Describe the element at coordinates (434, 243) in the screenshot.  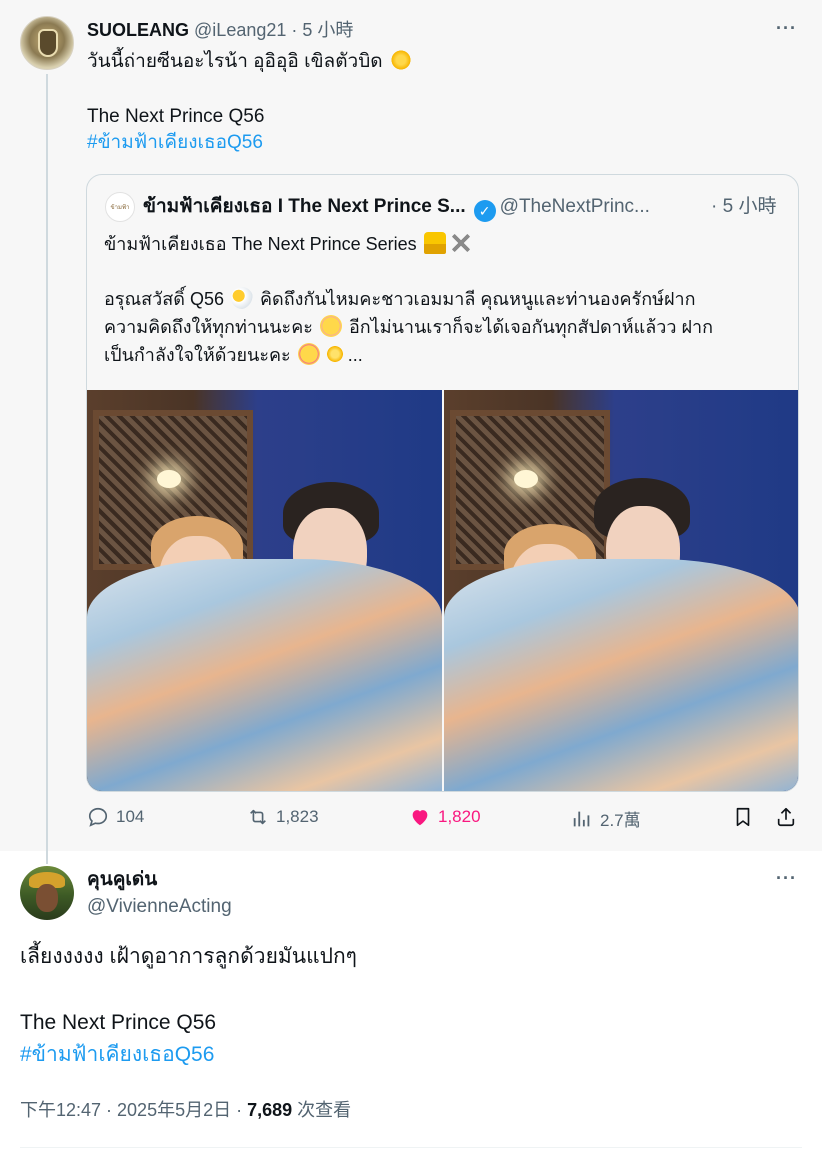
I see `crown-icon` at that location.